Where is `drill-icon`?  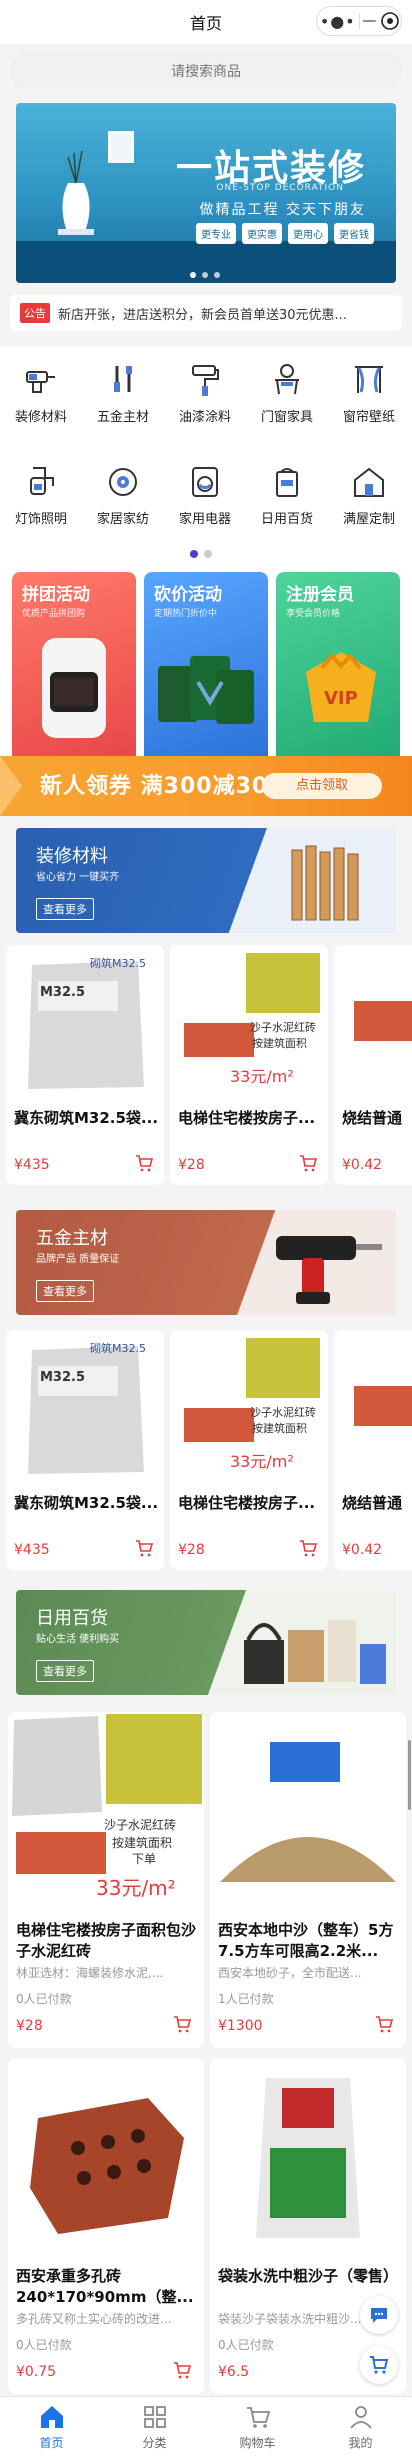 drill-icon is located at coordinates (40, 382).